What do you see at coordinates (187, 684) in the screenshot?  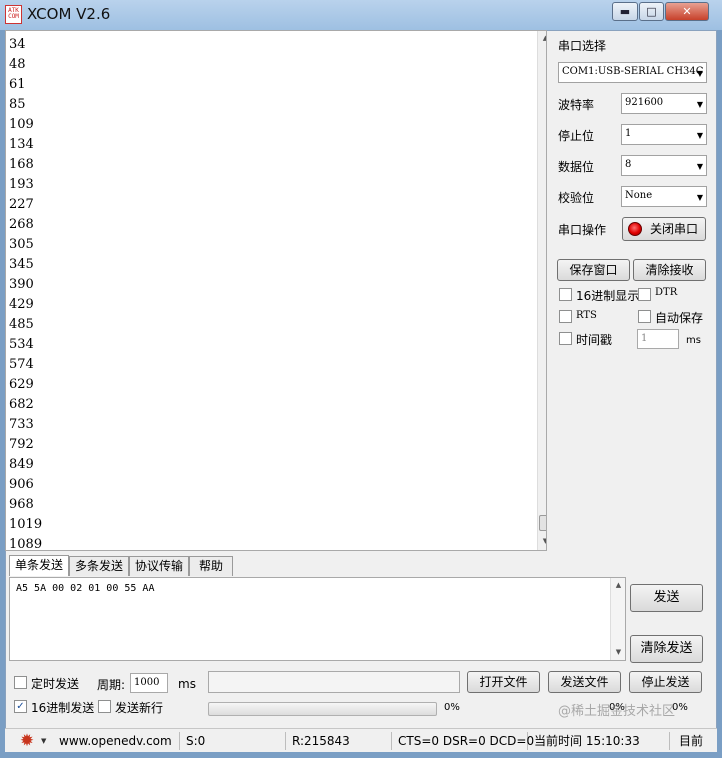 I see `period-unit: ms` at bounding box center [187, 684].